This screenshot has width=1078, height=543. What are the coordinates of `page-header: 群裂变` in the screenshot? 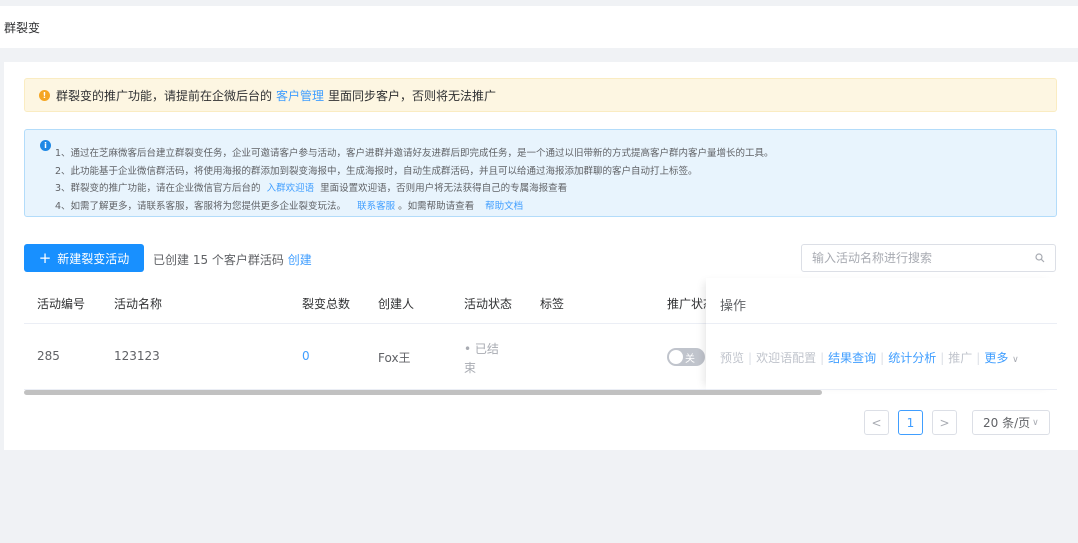 It's located at (539, 27).